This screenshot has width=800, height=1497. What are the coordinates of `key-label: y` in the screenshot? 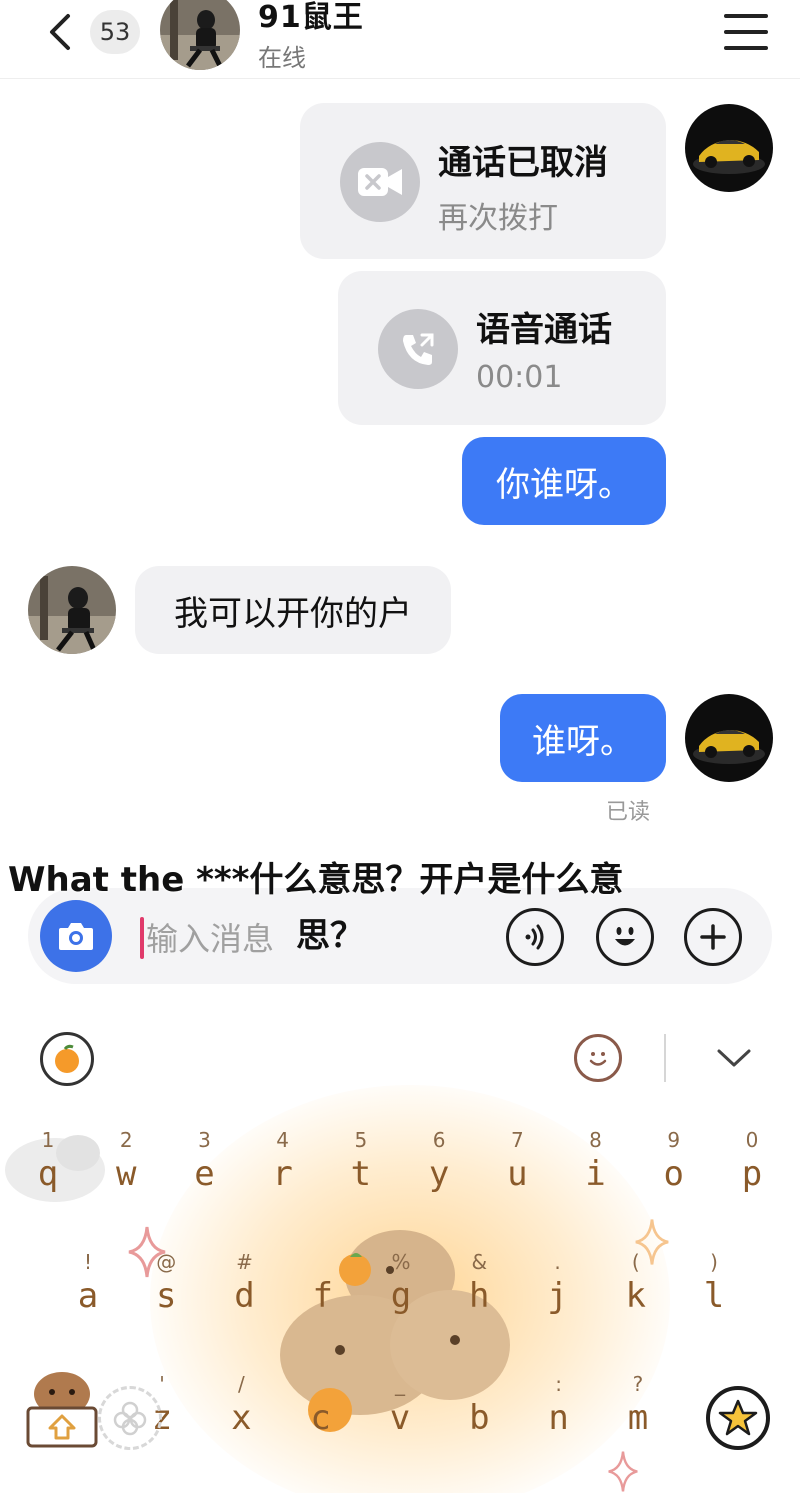 It's located at (439, 1174).